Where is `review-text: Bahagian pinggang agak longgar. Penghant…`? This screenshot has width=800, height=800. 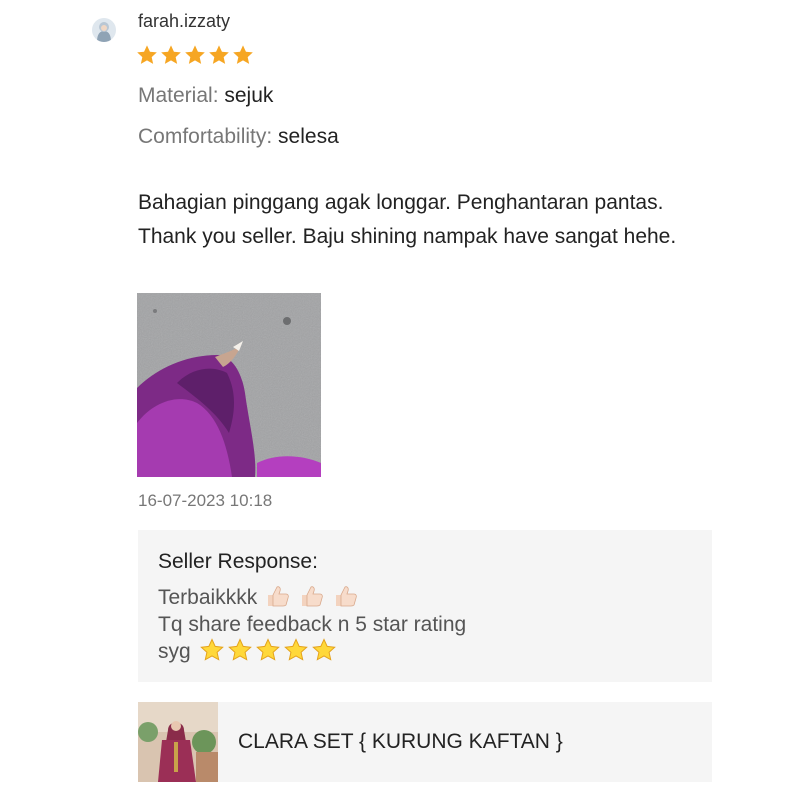 review-text: Bahagian pinggang agak longgar. Penghant… is located at coordinates (407, 219).